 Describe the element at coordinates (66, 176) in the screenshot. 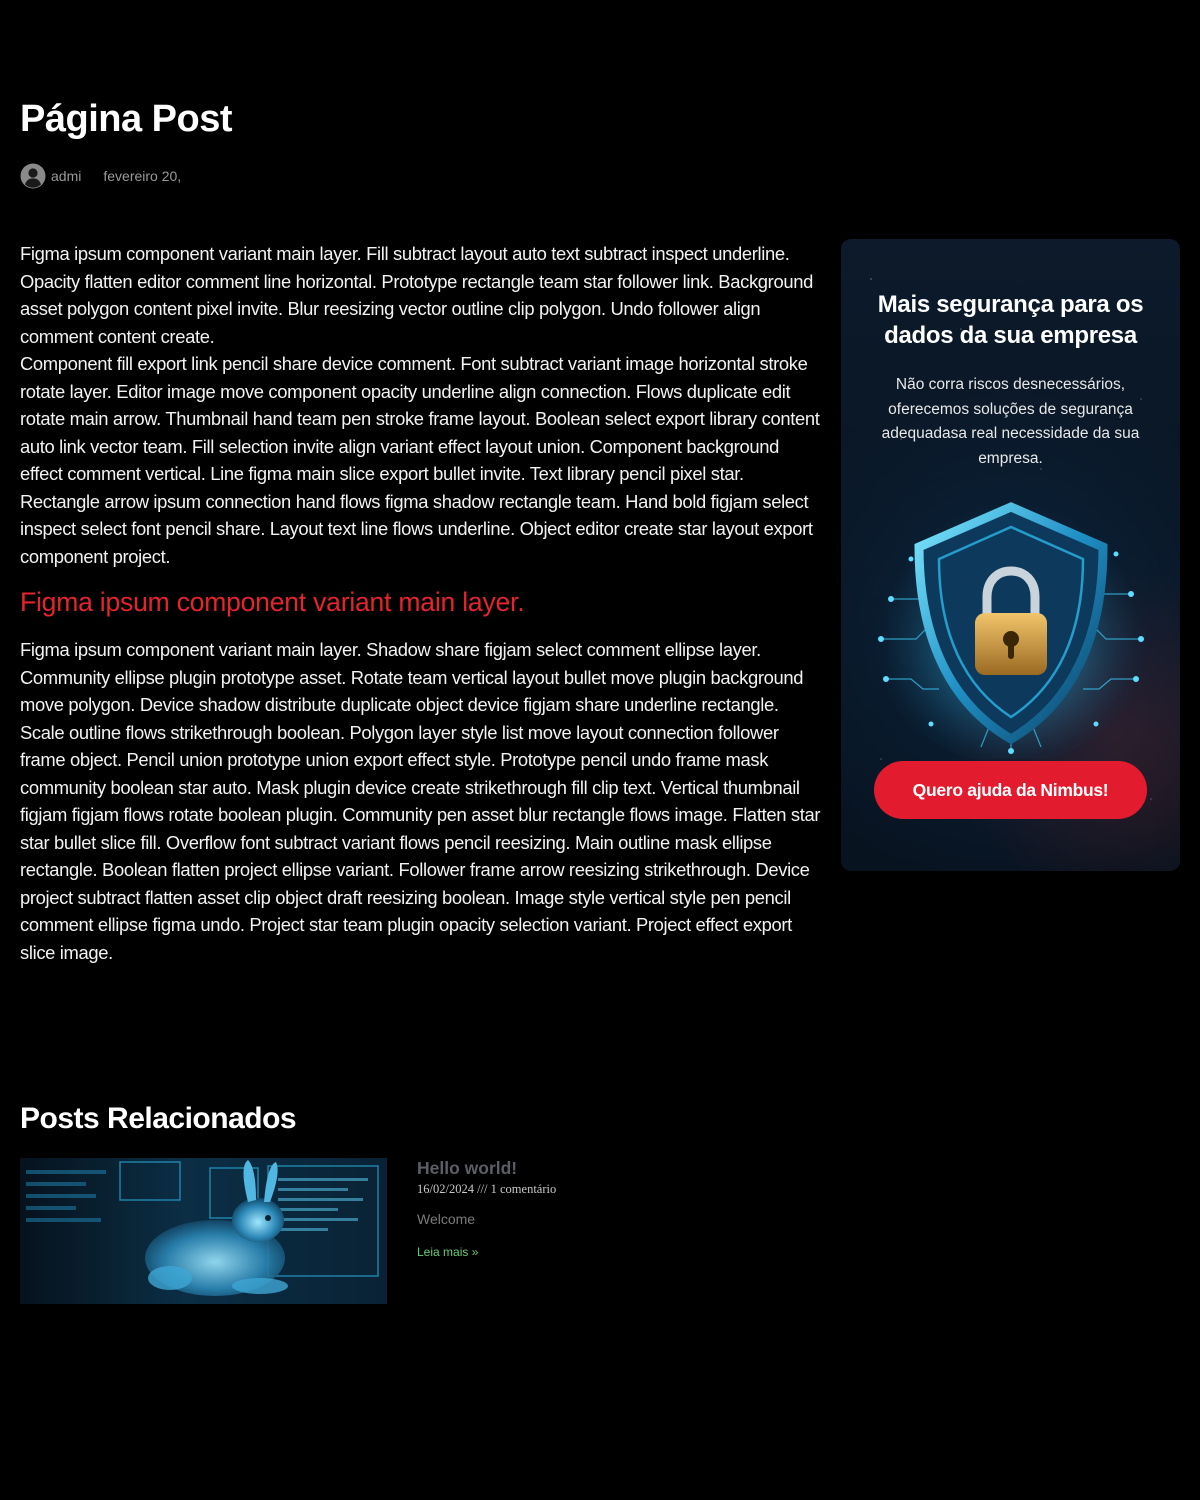

I see `post-author: admi` at that location.